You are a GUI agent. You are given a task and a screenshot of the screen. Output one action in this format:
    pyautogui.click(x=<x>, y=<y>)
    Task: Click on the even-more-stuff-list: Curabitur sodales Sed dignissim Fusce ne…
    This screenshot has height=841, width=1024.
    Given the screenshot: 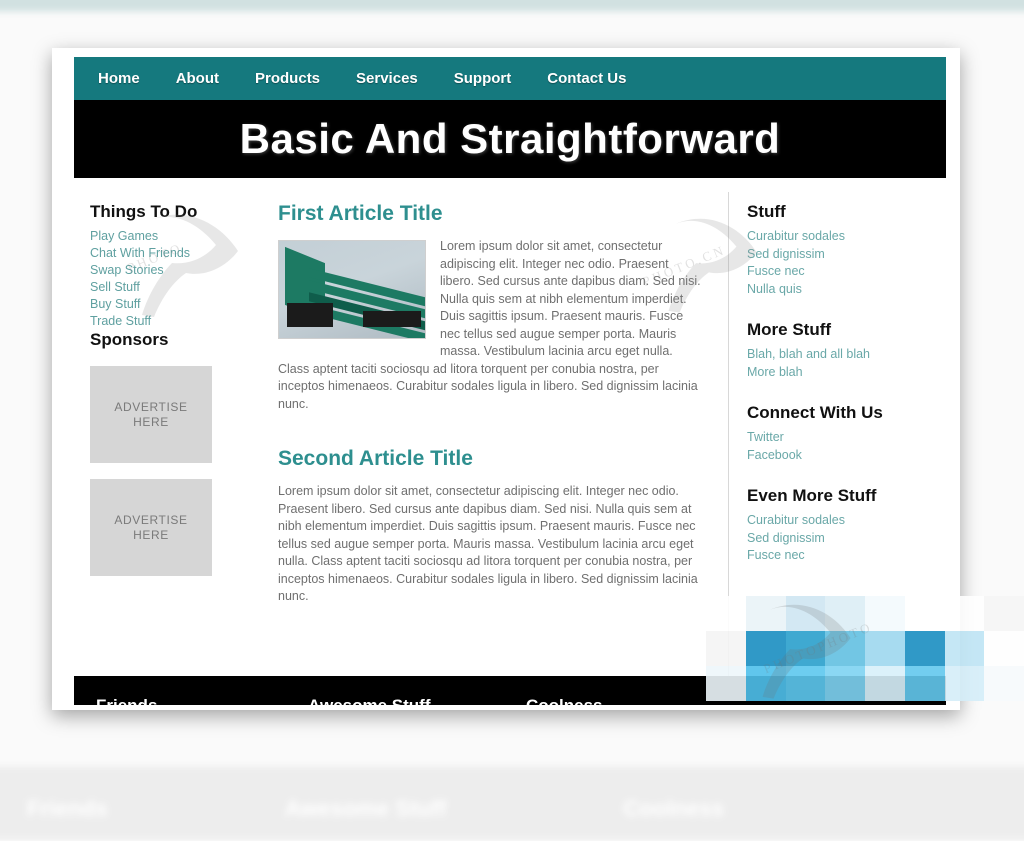 What is the action you would take?
    pyautogui.click(x=839, y=538)
    